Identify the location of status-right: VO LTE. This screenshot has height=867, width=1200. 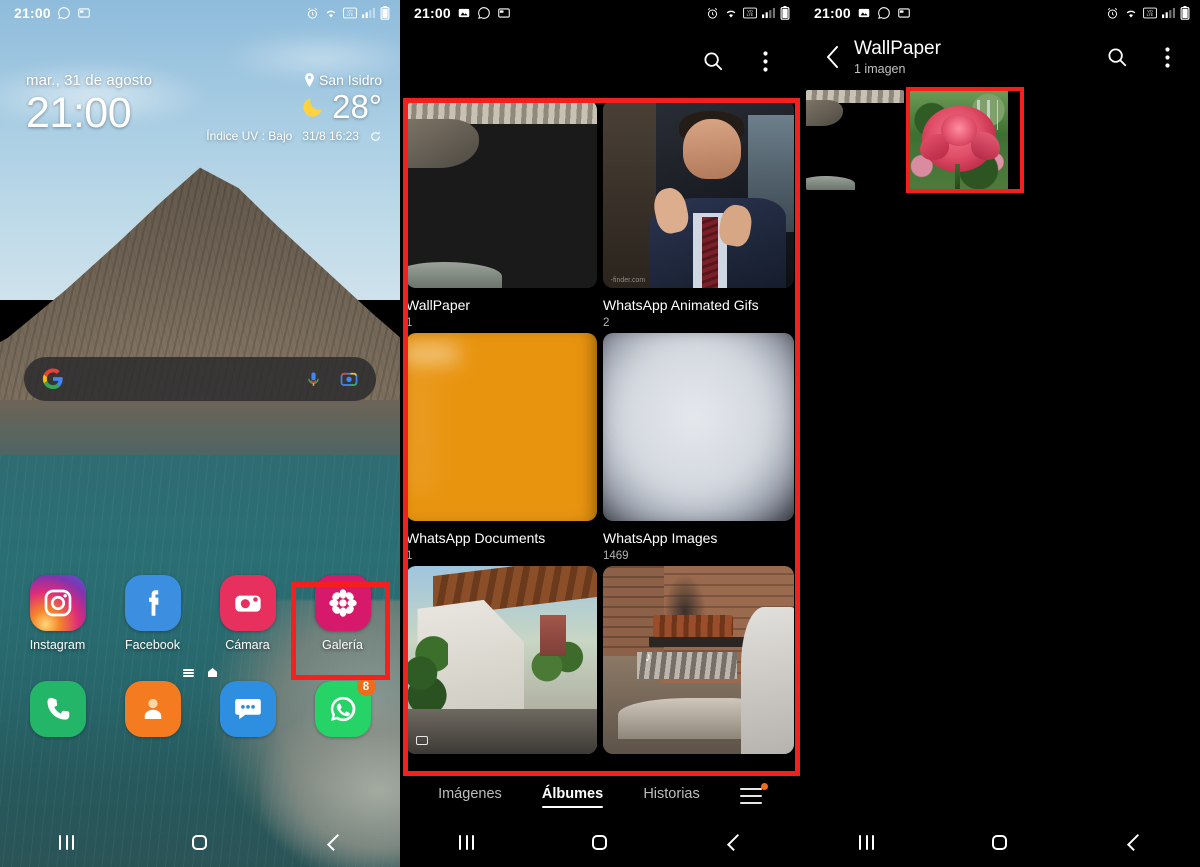
(348, 13).